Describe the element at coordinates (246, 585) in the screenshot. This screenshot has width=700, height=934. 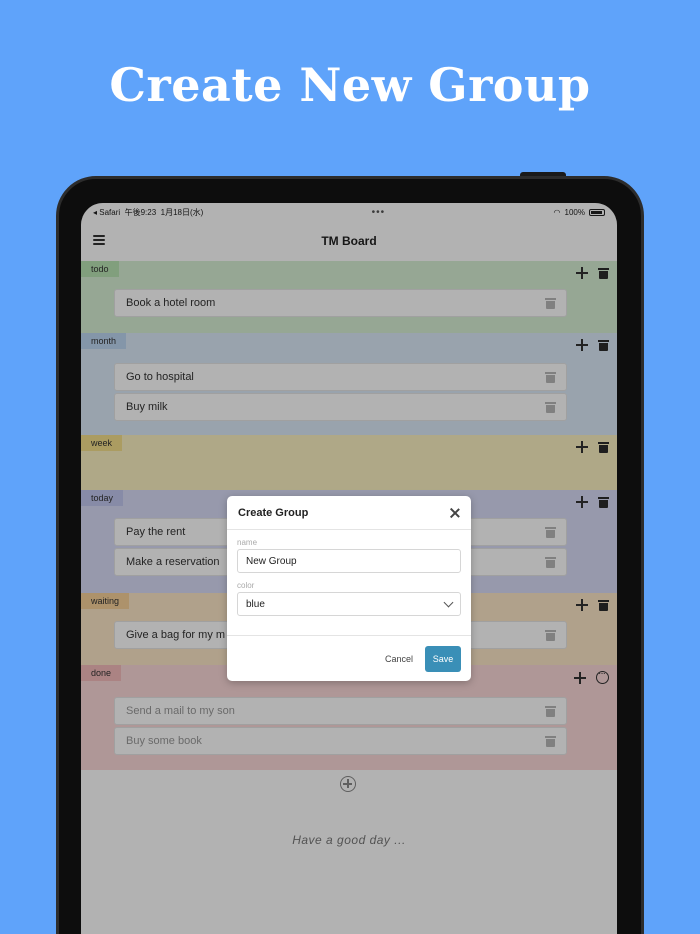
I see `color-label: color` at that location.